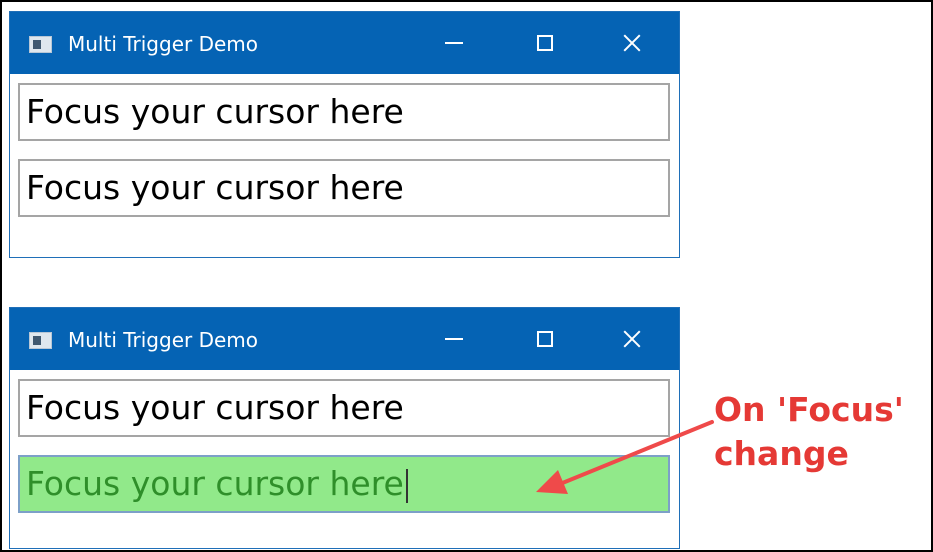 The height and width of the screenshot is (552, 933). What do you see at coordinates (406, 485) in the screenshot?
I see `text-caret` at bounding box center [406, 485].